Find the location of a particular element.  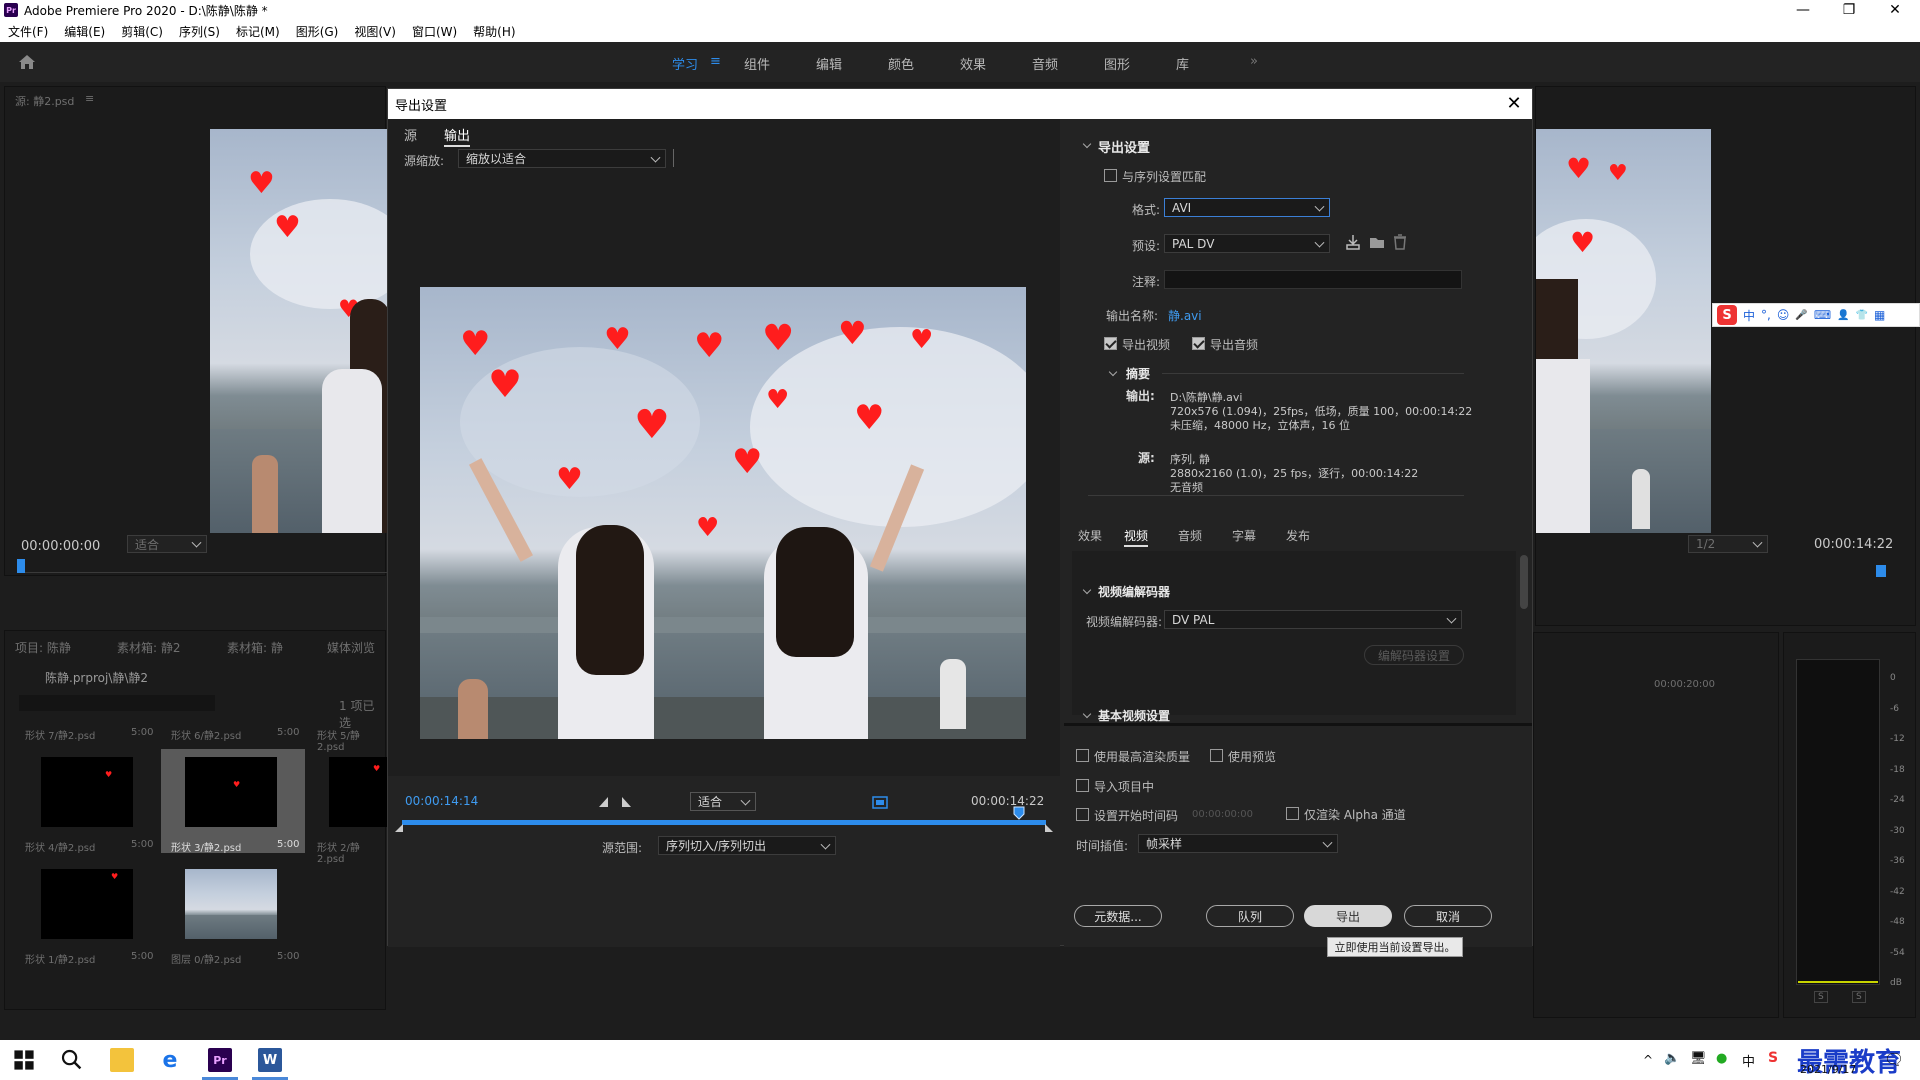

workspace-tab-effects: 效果 is located at coordinates (973, 63).